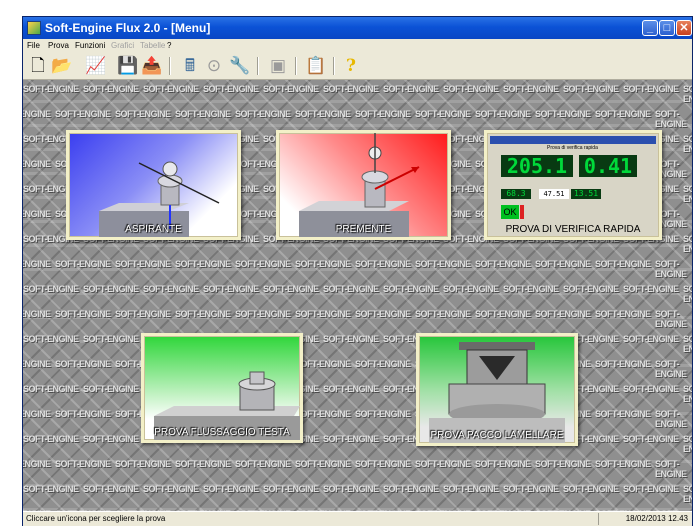 The image size is (695, 527). What do you see at coordinates (38, 66) in the screenshot?
I see `new-file-icon: 🗋` at bounding box center [38, 66].